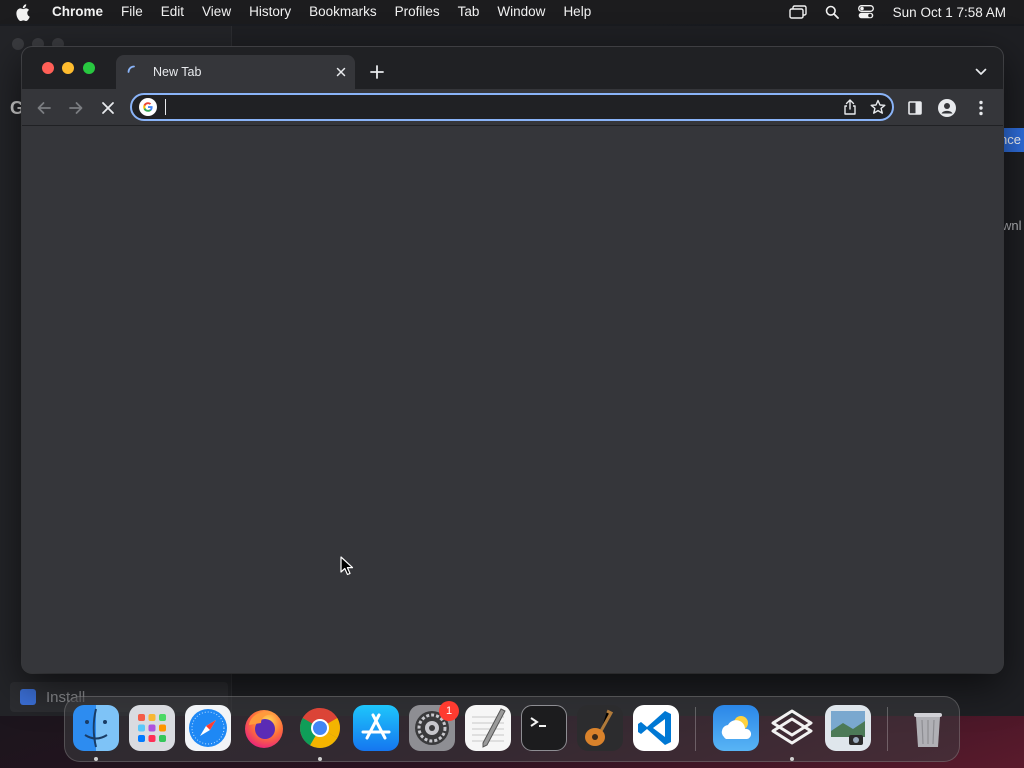  What do you see at coordinates (850, 107) in the screenshot?
I see `share-icon` at bounding box center [850, 107].